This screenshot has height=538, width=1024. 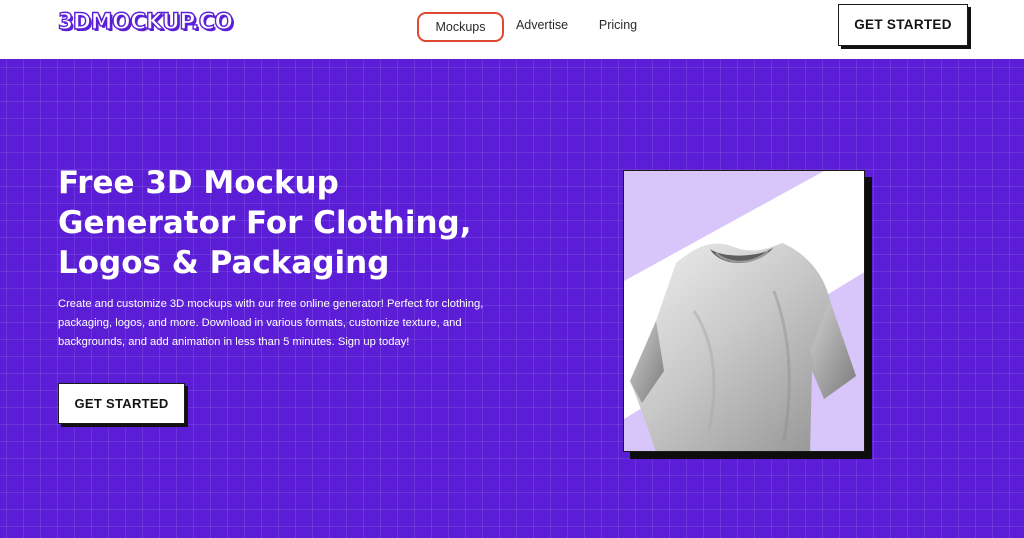 I want to click on tshirt-mockup-image, so click(x=744, y=311).